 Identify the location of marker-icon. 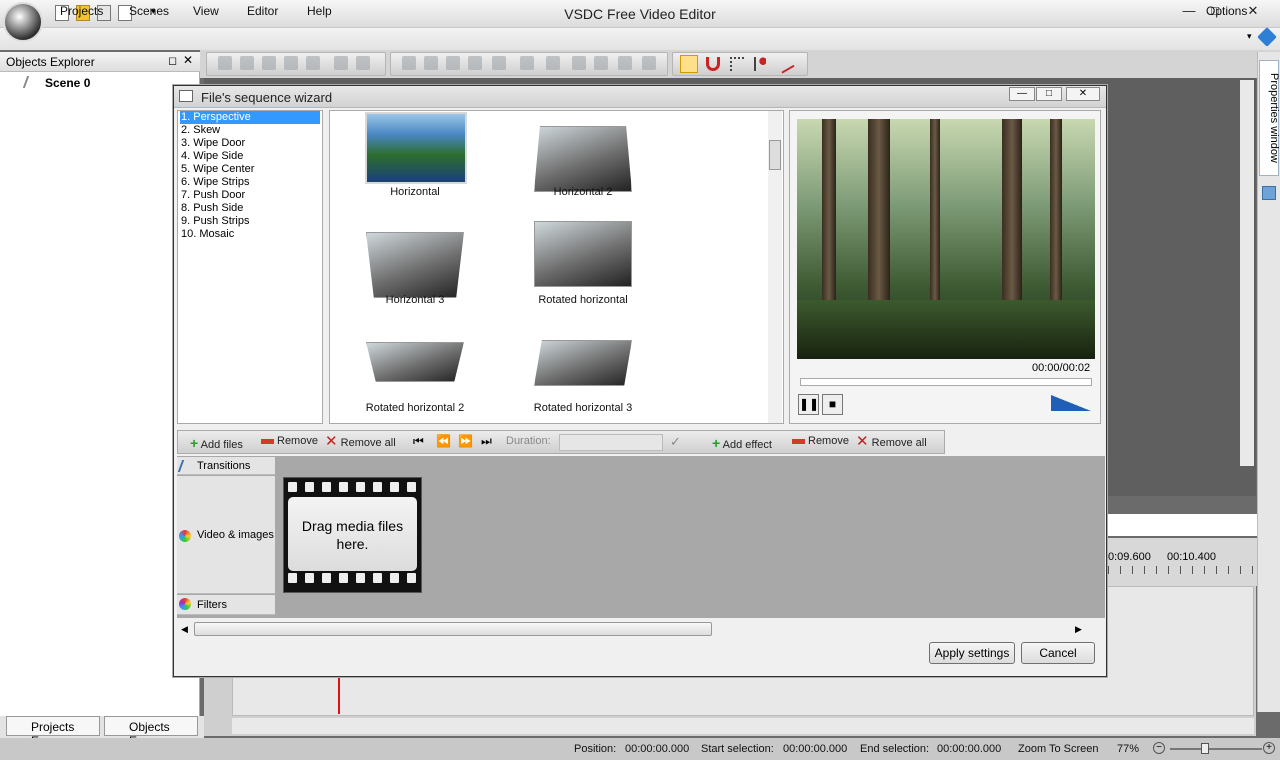
(760, 64).